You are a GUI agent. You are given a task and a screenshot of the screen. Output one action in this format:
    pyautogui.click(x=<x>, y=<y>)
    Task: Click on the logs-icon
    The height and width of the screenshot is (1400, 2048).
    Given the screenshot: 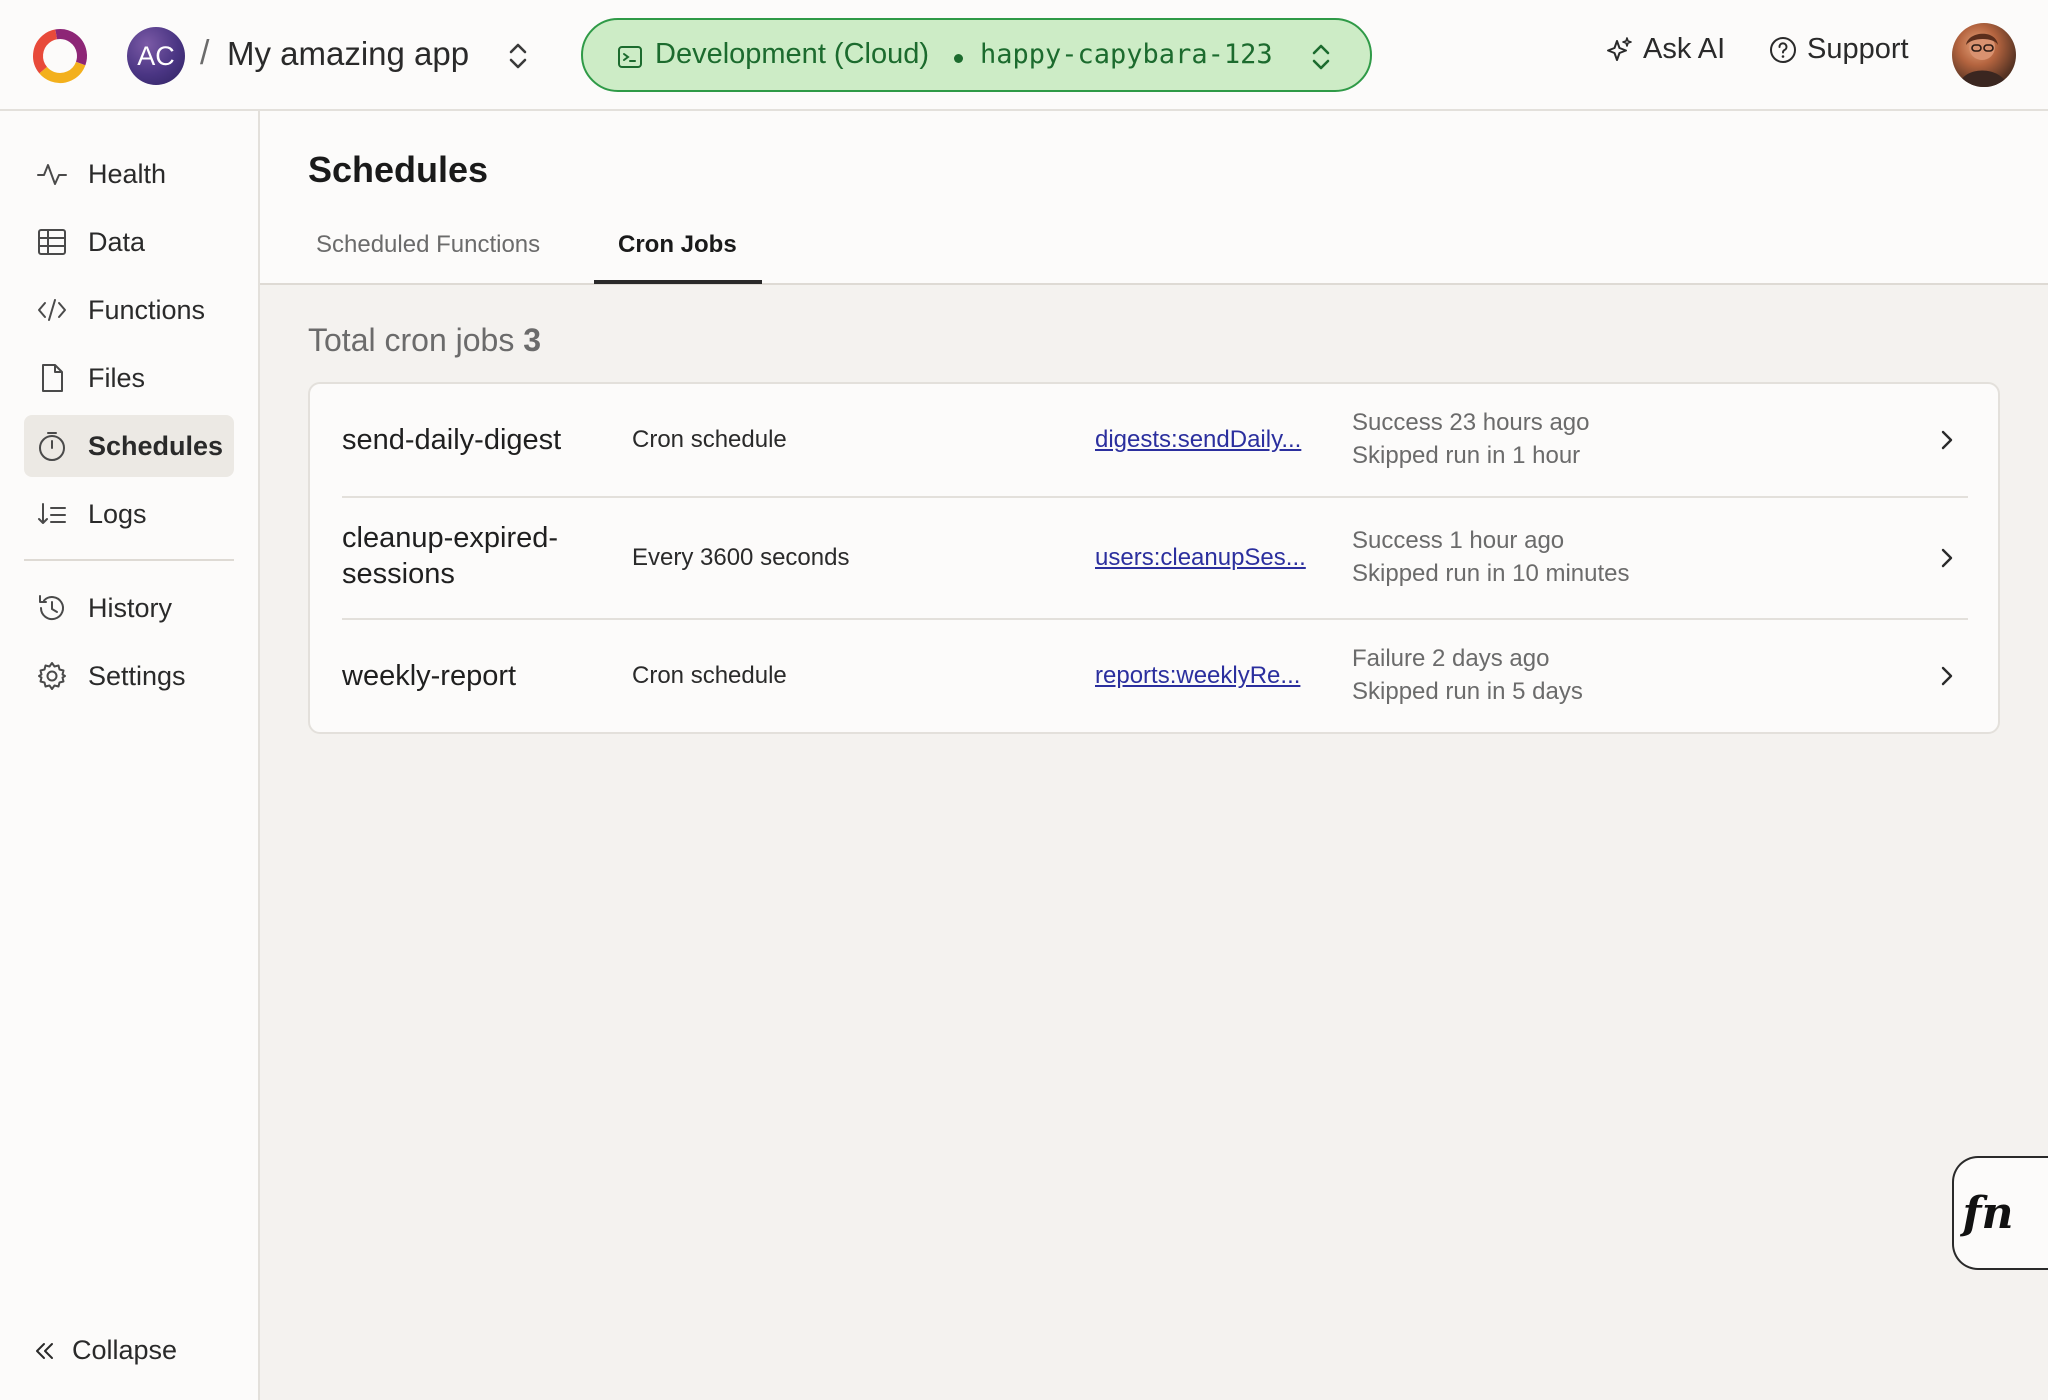 What is the action you would take?
    pyautogui.click(x=52, y=513)
    